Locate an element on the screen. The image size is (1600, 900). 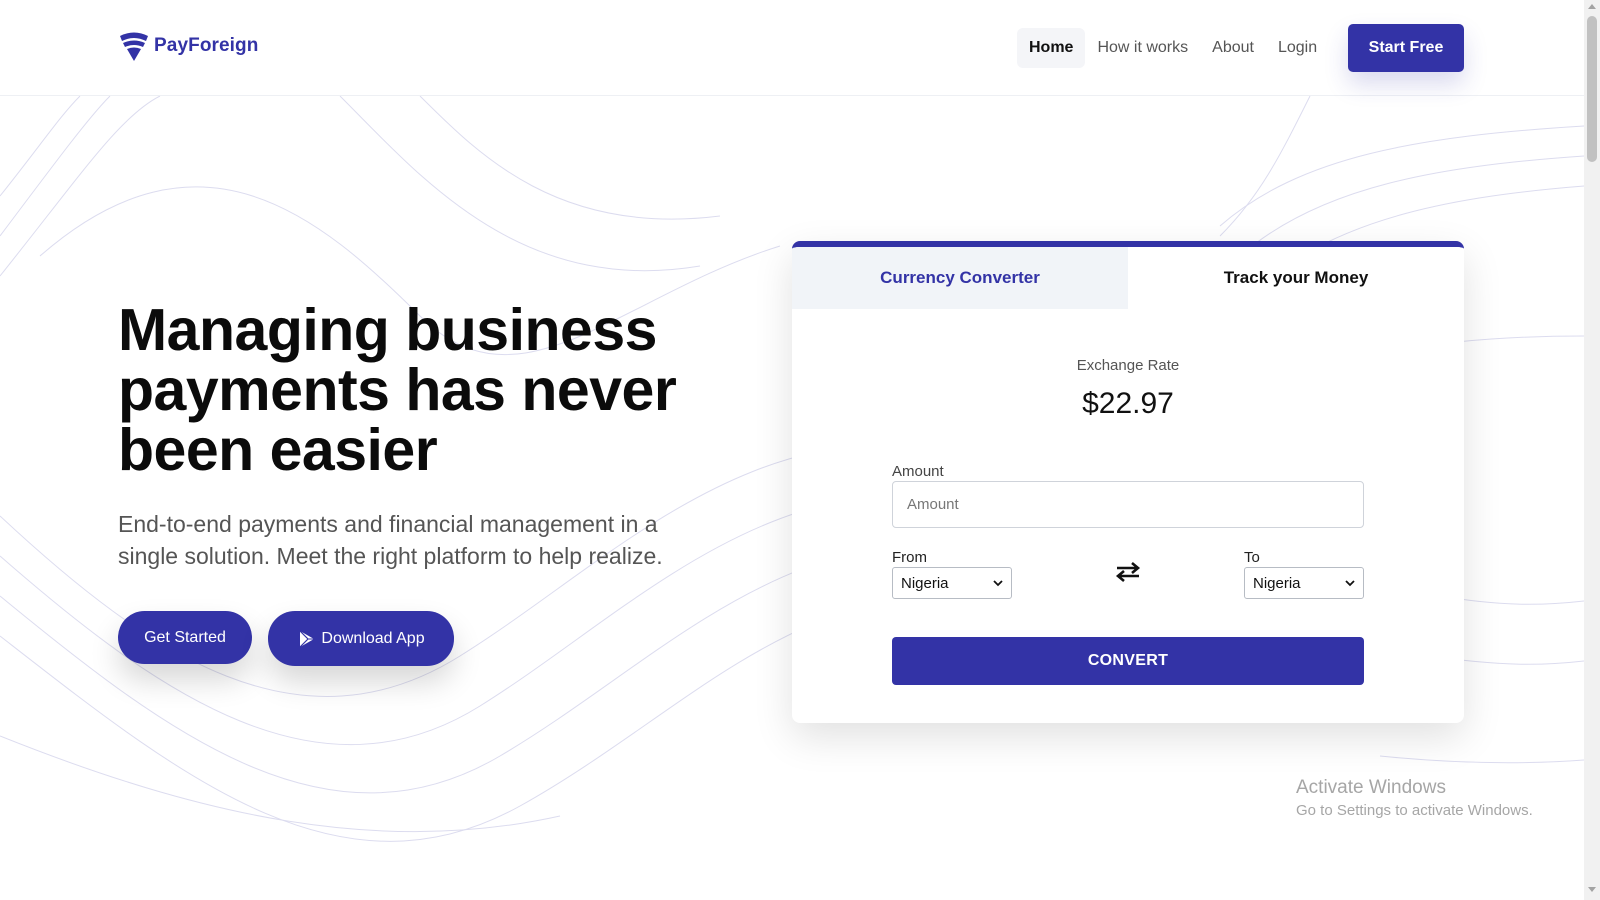
get-started-button: Get Started is located at coordinates (185, 637).